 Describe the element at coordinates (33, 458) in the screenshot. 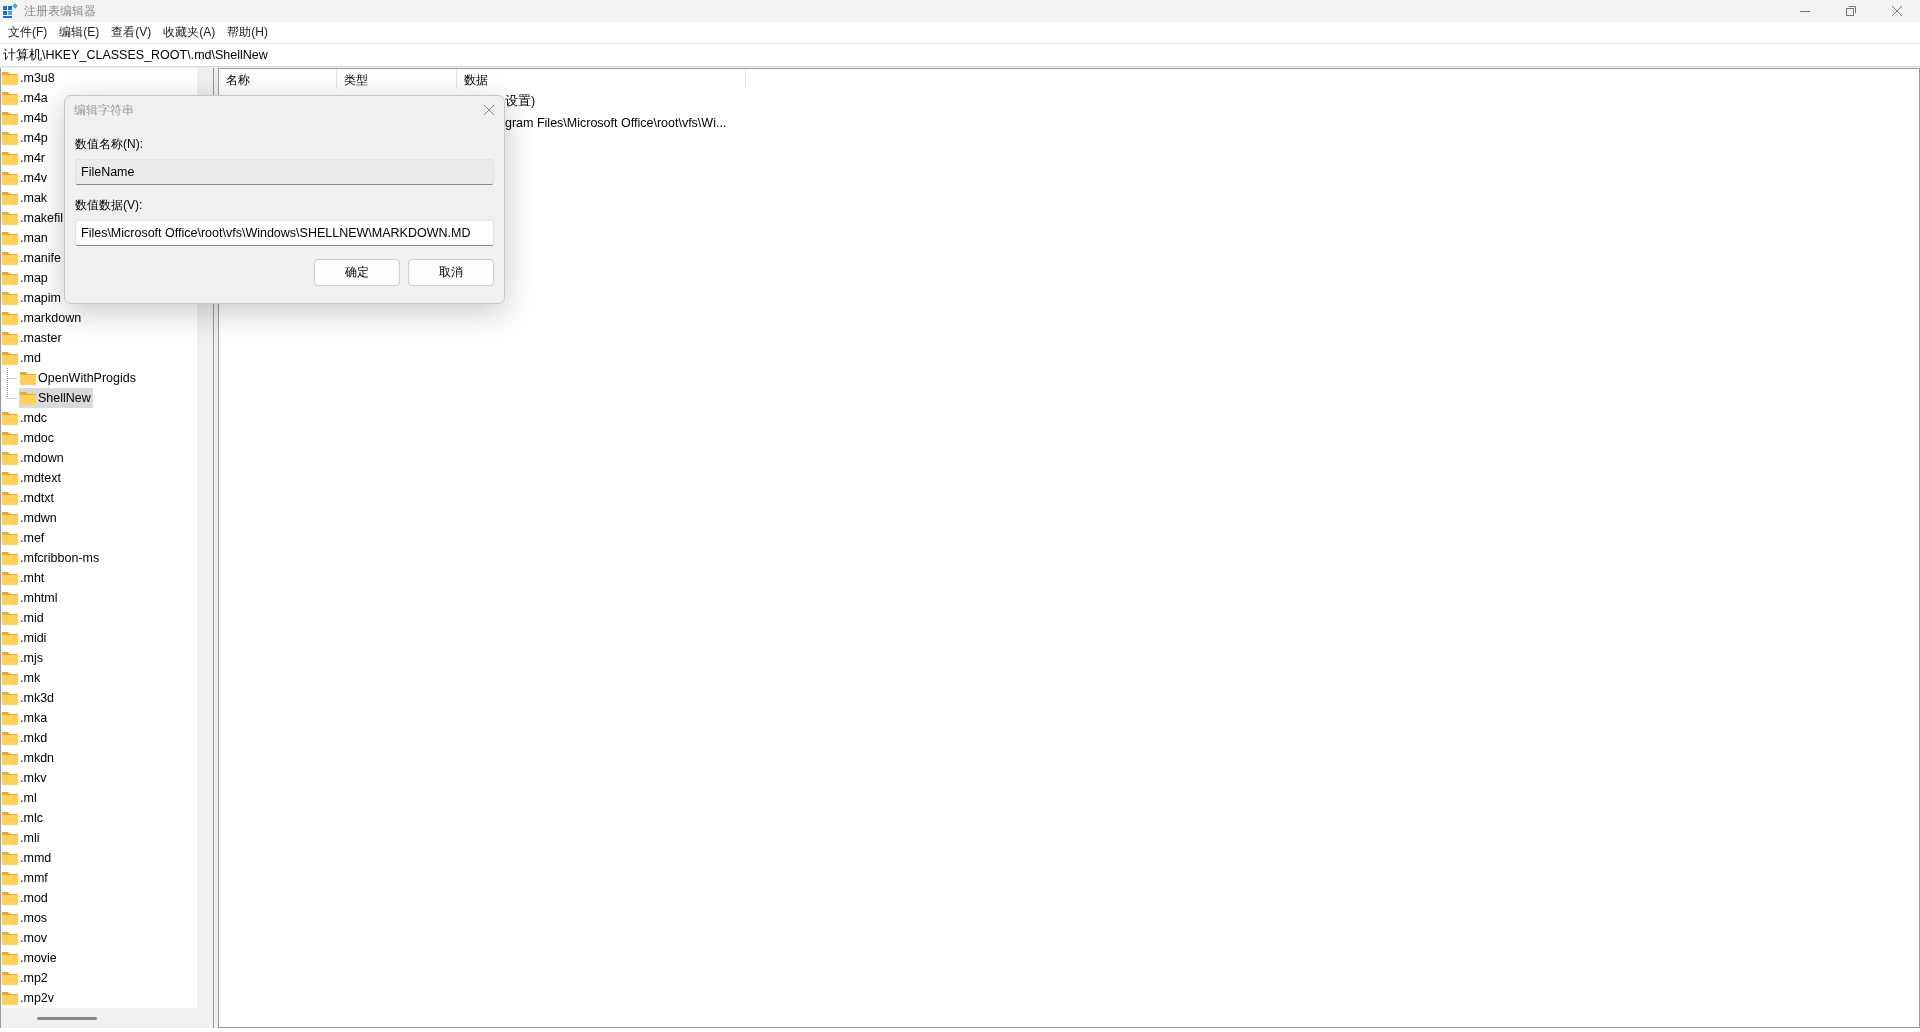

I see `tree-item: .mdown` at that location.